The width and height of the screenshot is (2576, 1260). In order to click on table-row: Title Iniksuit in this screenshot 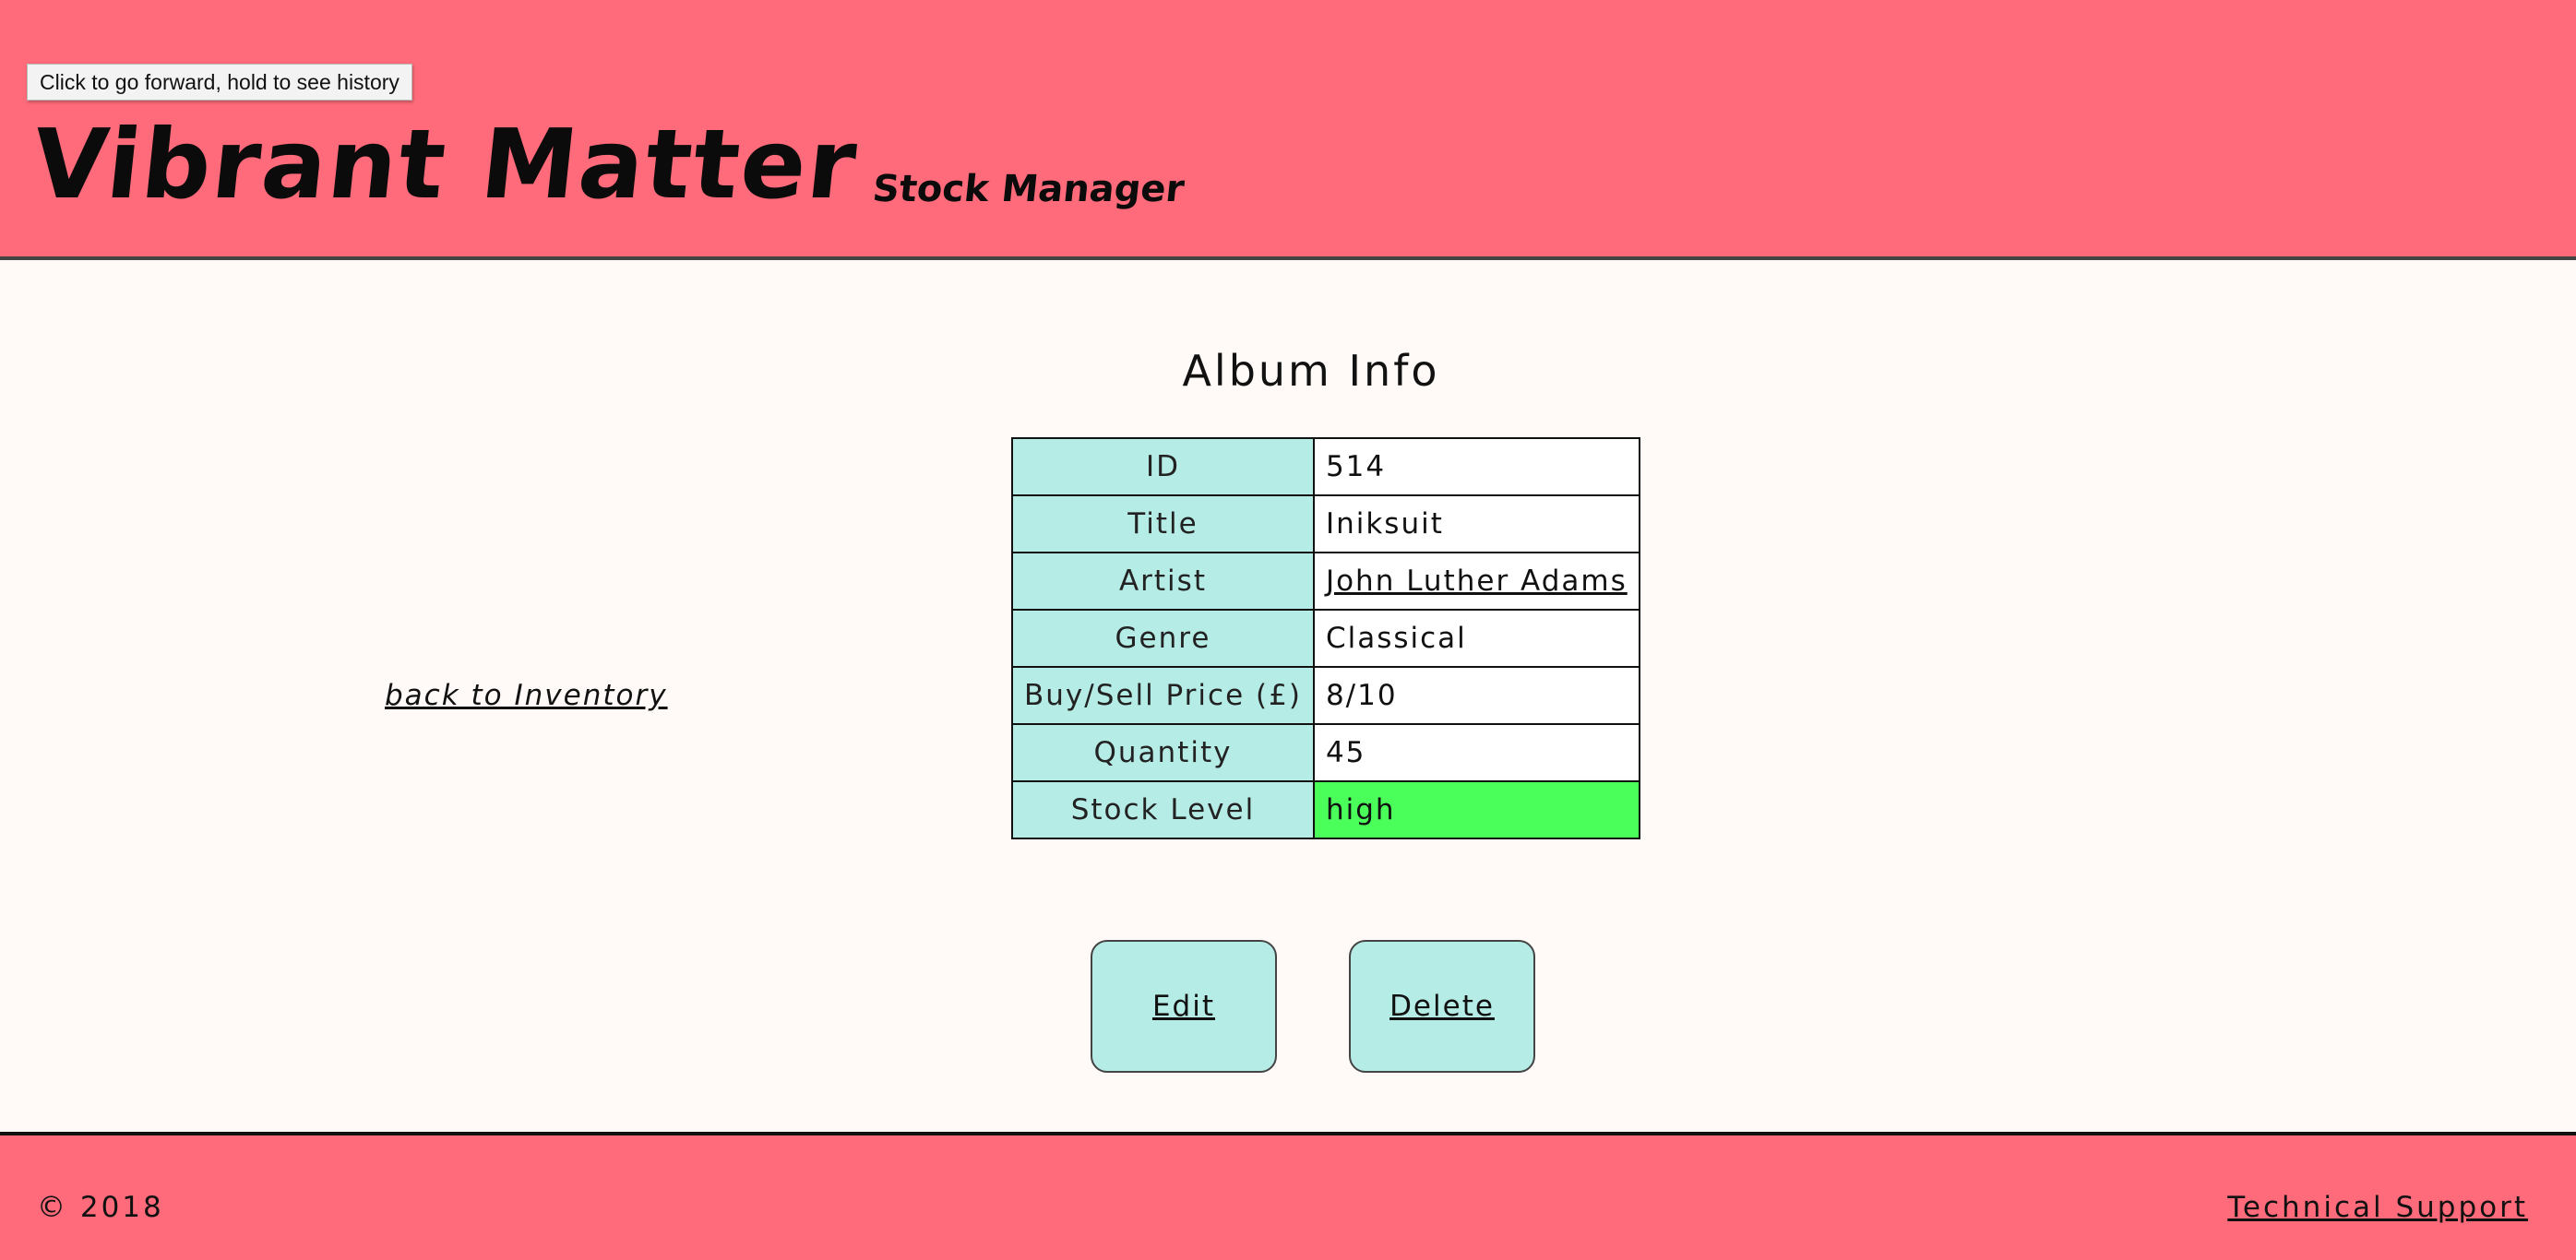, I will do `click(1325, 523)`.